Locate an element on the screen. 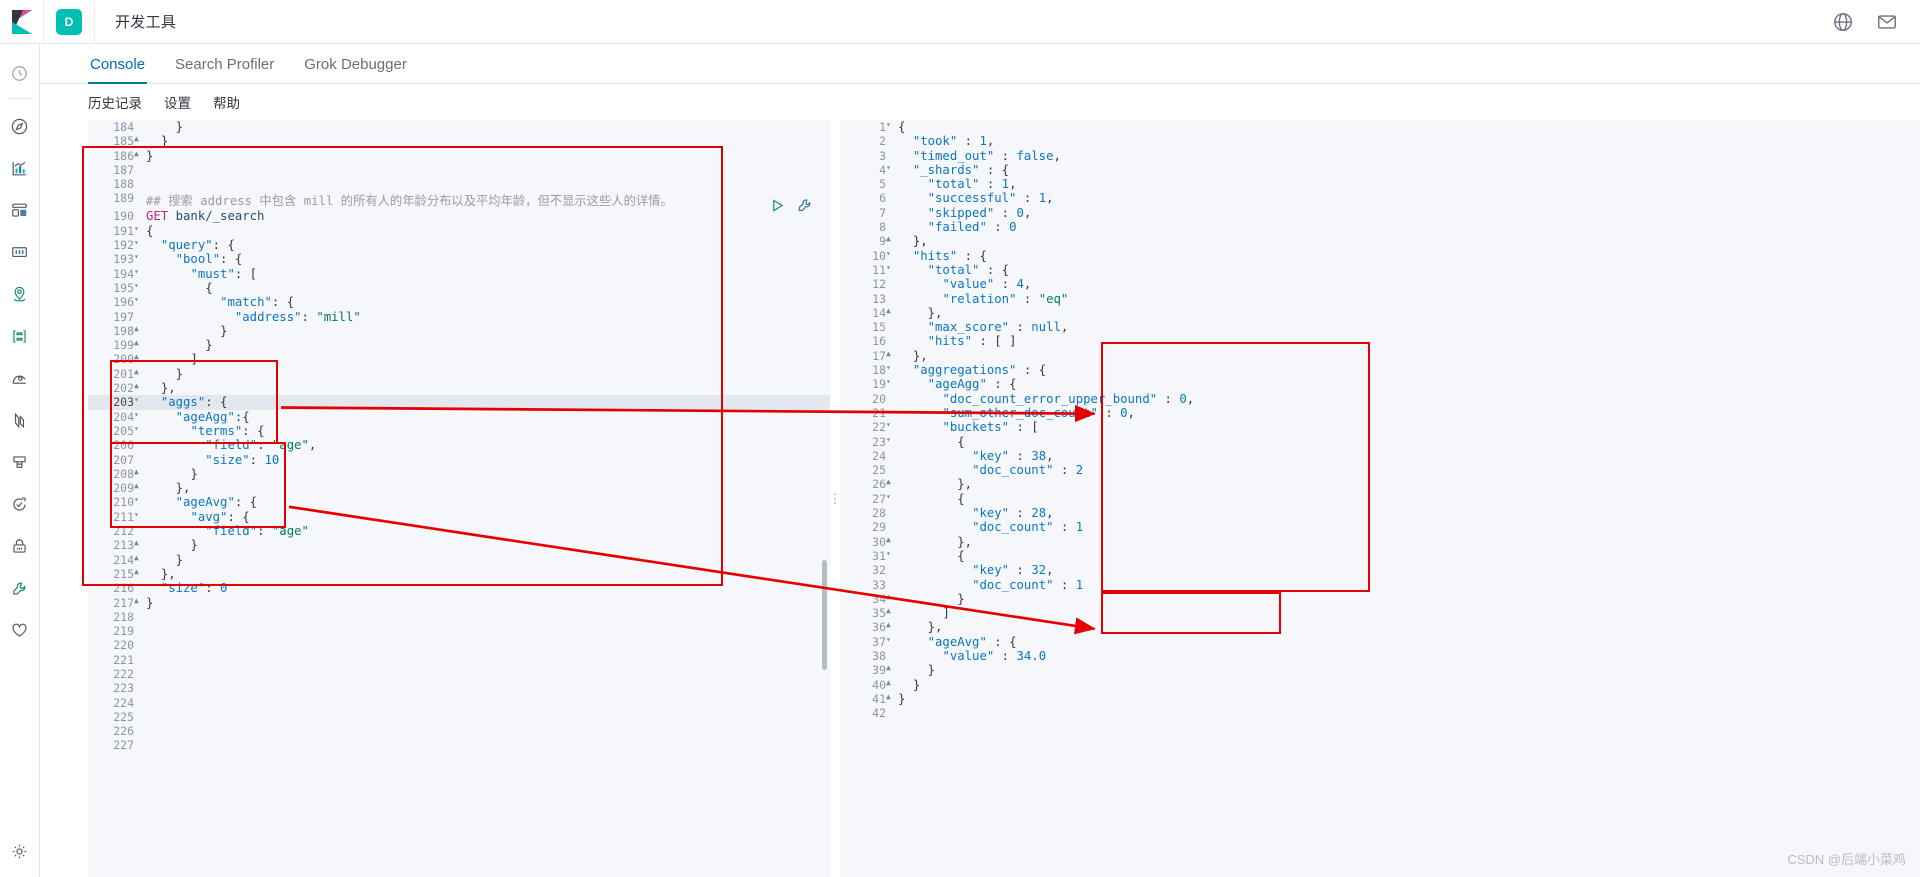  code-line: 24 "key" : 38, is located at coordinates (1380, 456).